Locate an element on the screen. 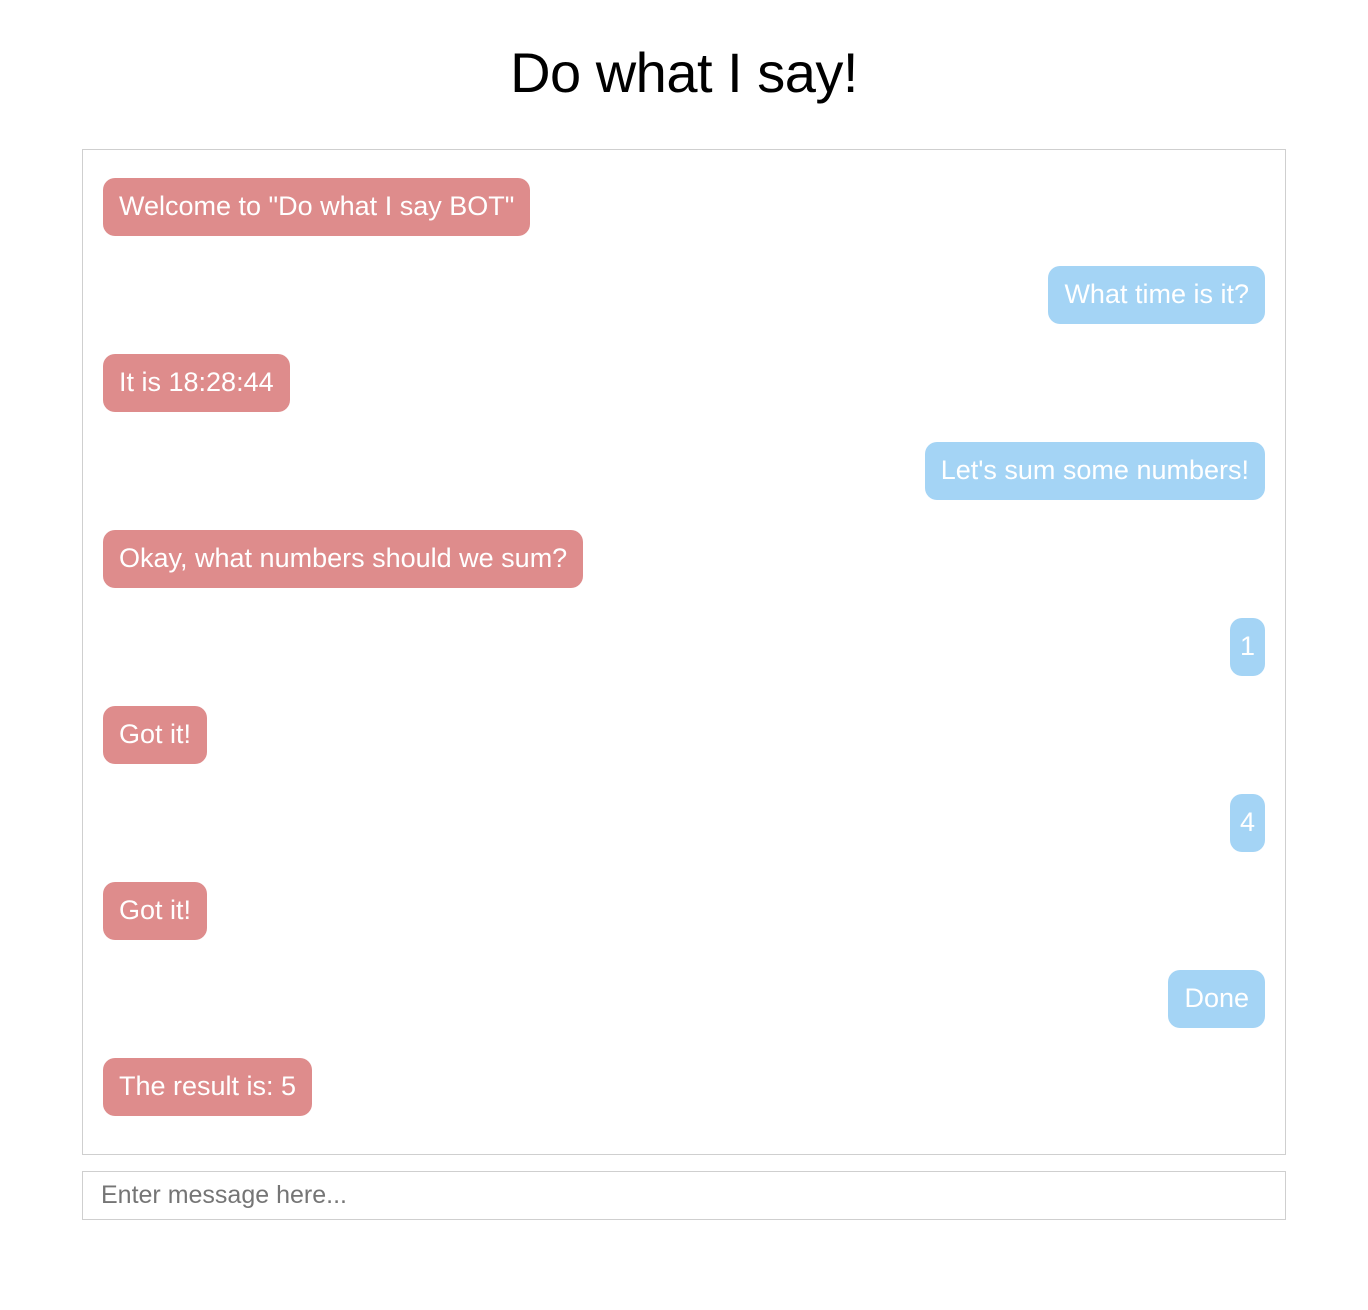 The image size is (1368, 1310). message-composer is located at coordinates (684, 1195).